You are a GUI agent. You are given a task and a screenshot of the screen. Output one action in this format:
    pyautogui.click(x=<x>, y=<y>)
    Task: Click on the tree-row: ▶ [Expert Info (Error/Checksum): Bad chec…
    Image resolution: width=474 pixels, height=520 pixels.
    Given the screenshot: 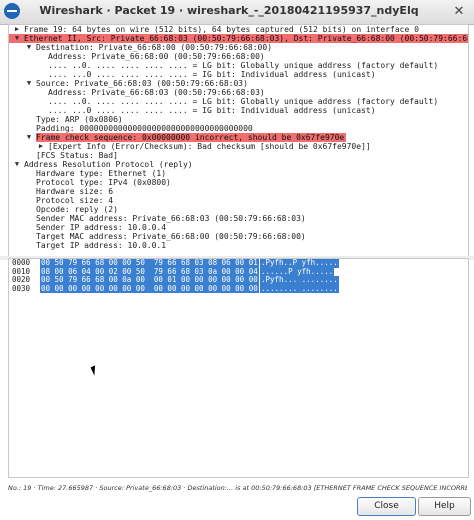 What is the action you would take?
    pyautogui.click(x=238, y=146)
    